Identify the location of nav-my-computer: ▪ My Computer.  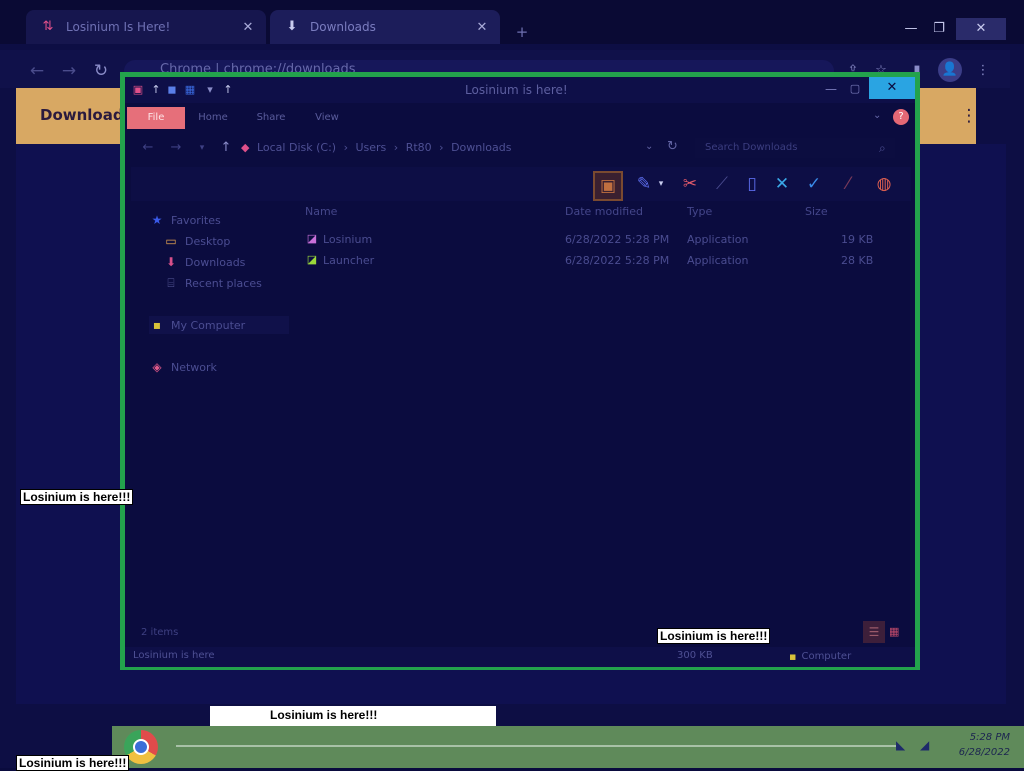
(219, 325).